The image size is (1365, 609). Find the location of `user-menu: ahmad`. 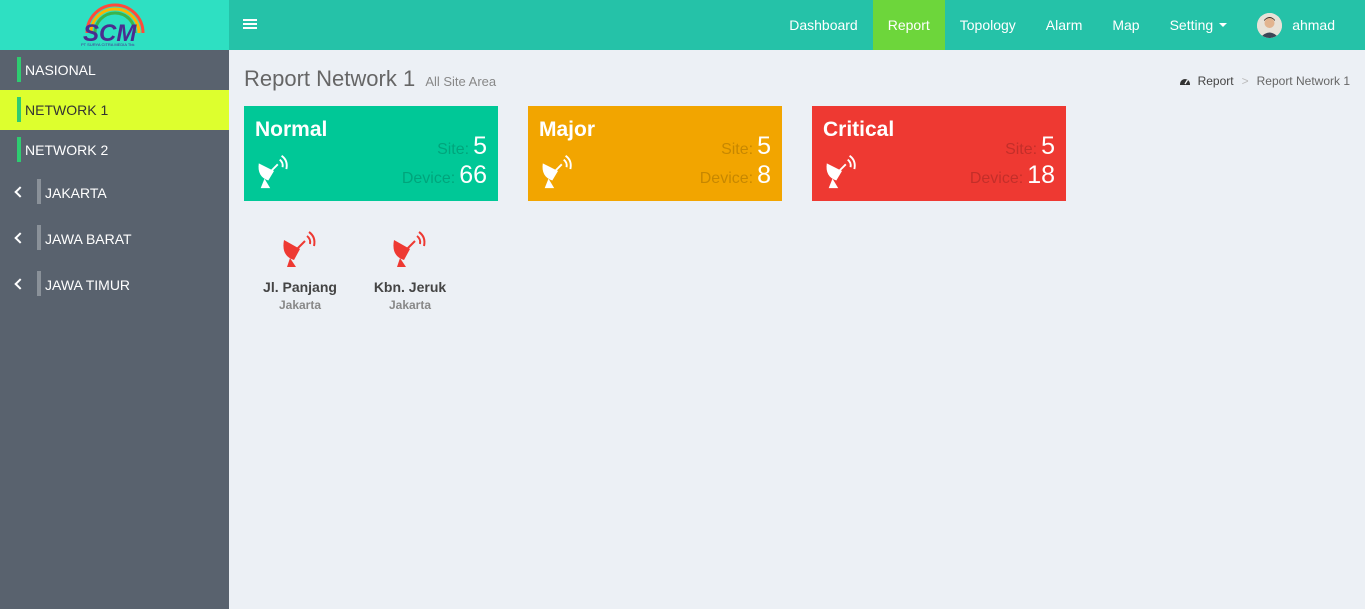

user-menu: ahmad is located at coordinates (1303, 25).